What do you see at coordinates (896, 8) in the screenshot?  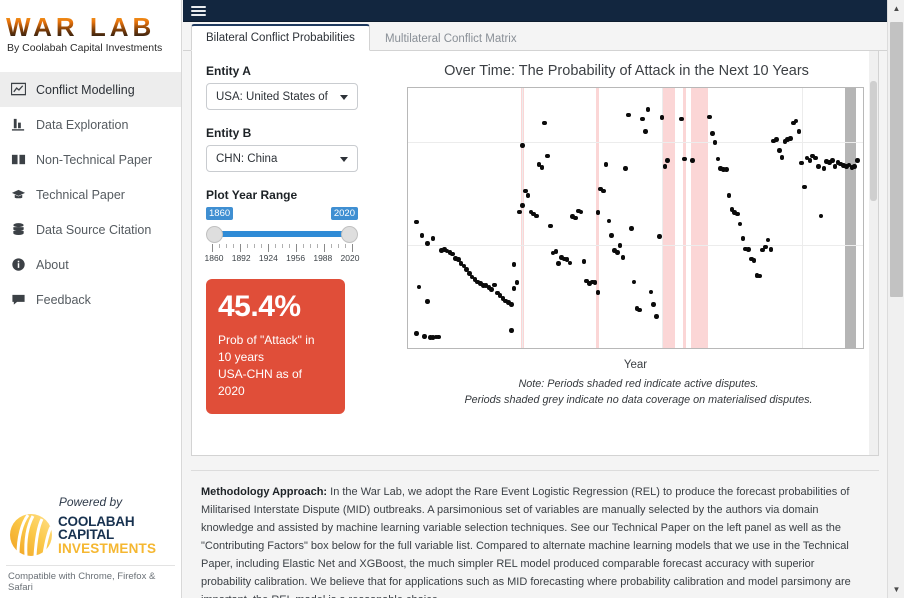 I see `scroll-up-icon: ▲` at bounding box center [896, 8].